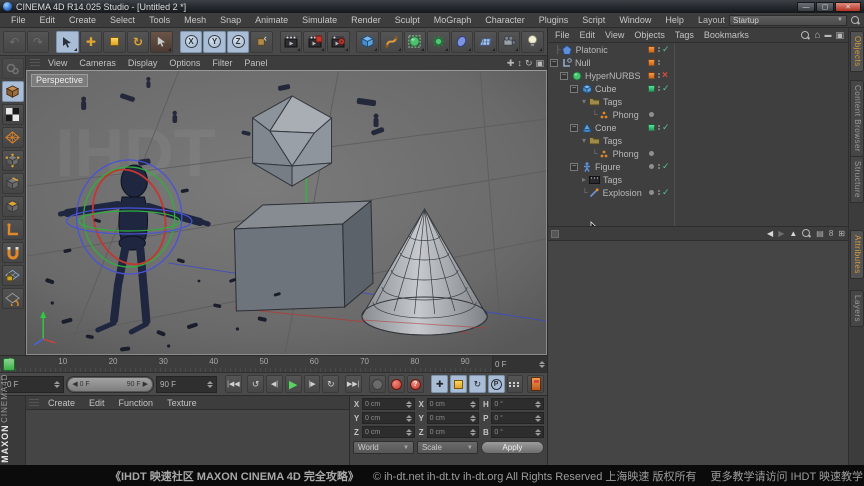 The image size is (864, 486). Describe the element at coordinates (91, 41) in the screenshot. I see `move-tool-button: ✚` at that location.